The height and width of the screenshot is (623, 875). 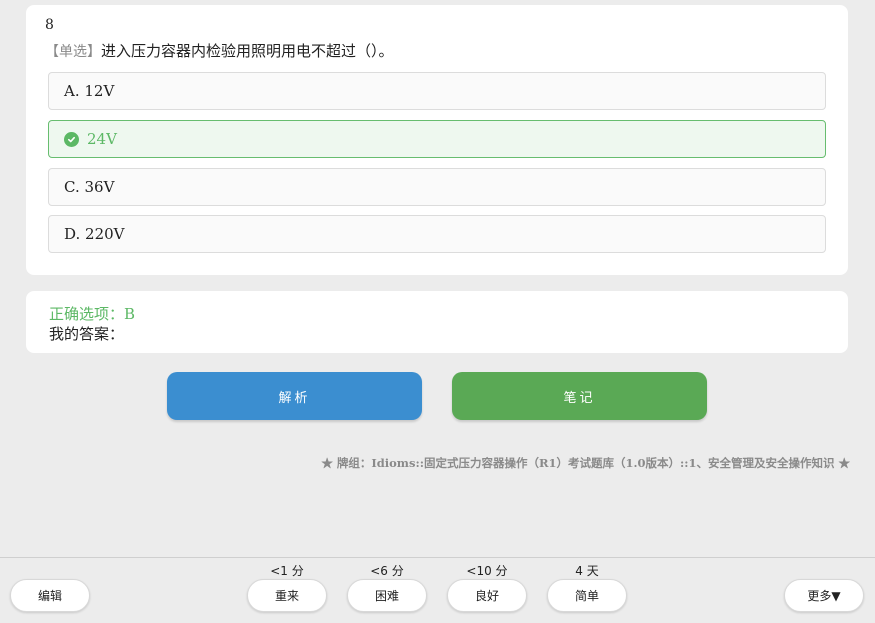 I want to click on question-line: 【单选】进入压力容器内检验用照明用电不超过（）。, so click(x=219, y=50).